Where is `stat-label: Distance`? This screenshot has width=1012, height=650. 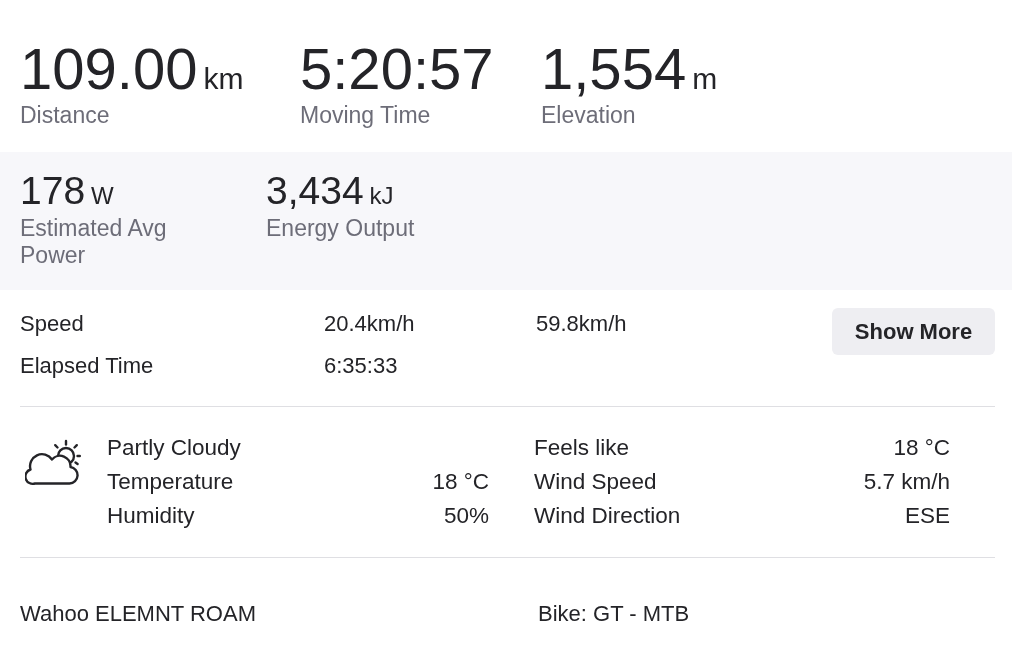 stat-label: Distance is located at coordinates (65, 115).